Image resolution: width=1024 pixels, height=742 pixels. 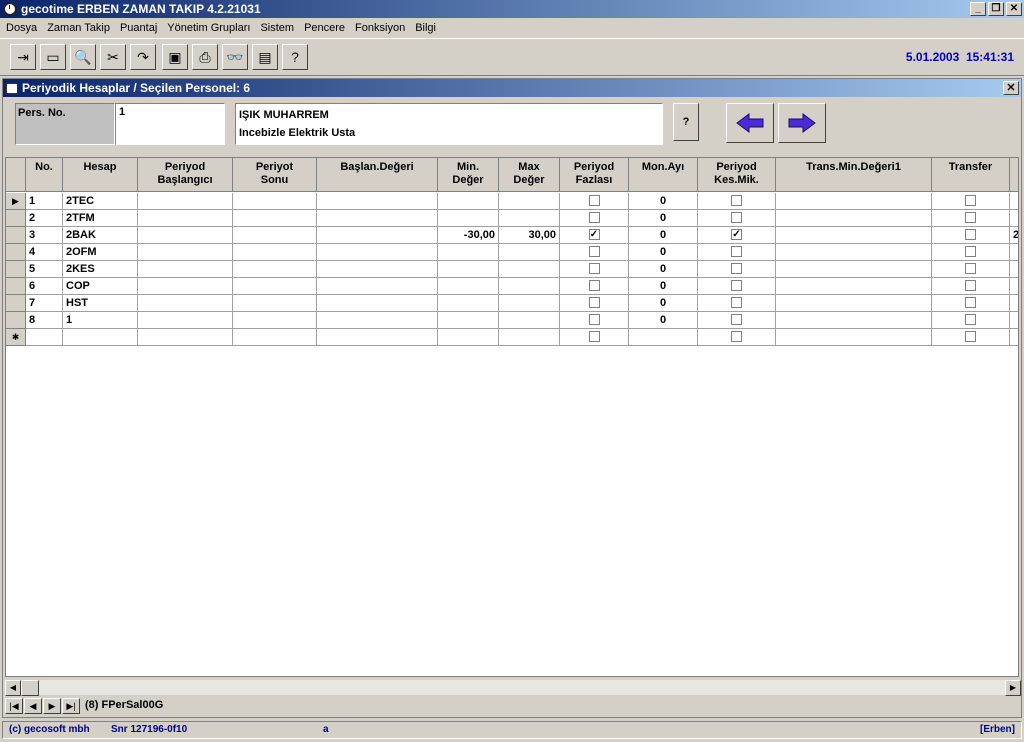 I want to click on row-indicator: ▶, so click(x=16, y=201).